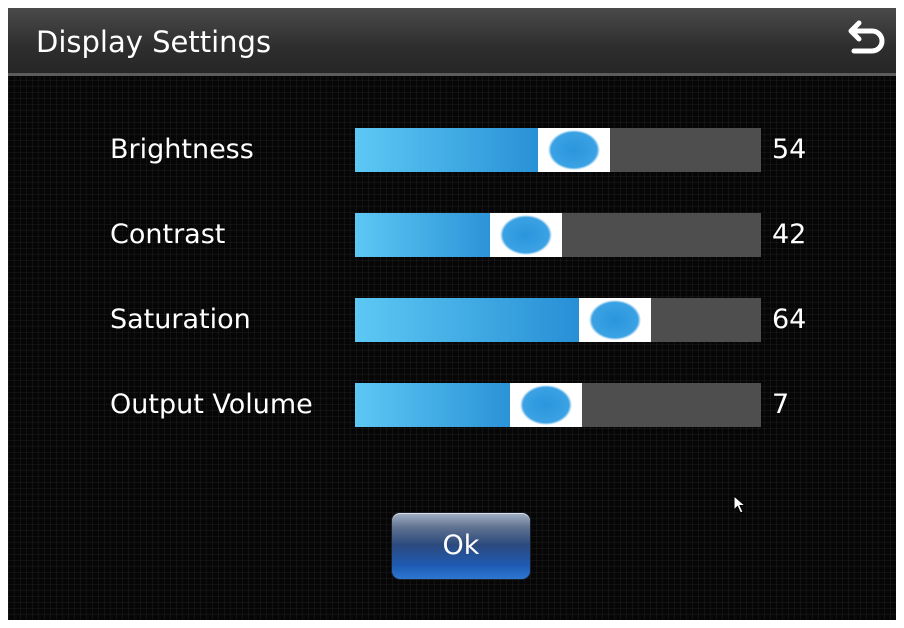  I want to click on title-bar: Display Settings, so click(452, 42).